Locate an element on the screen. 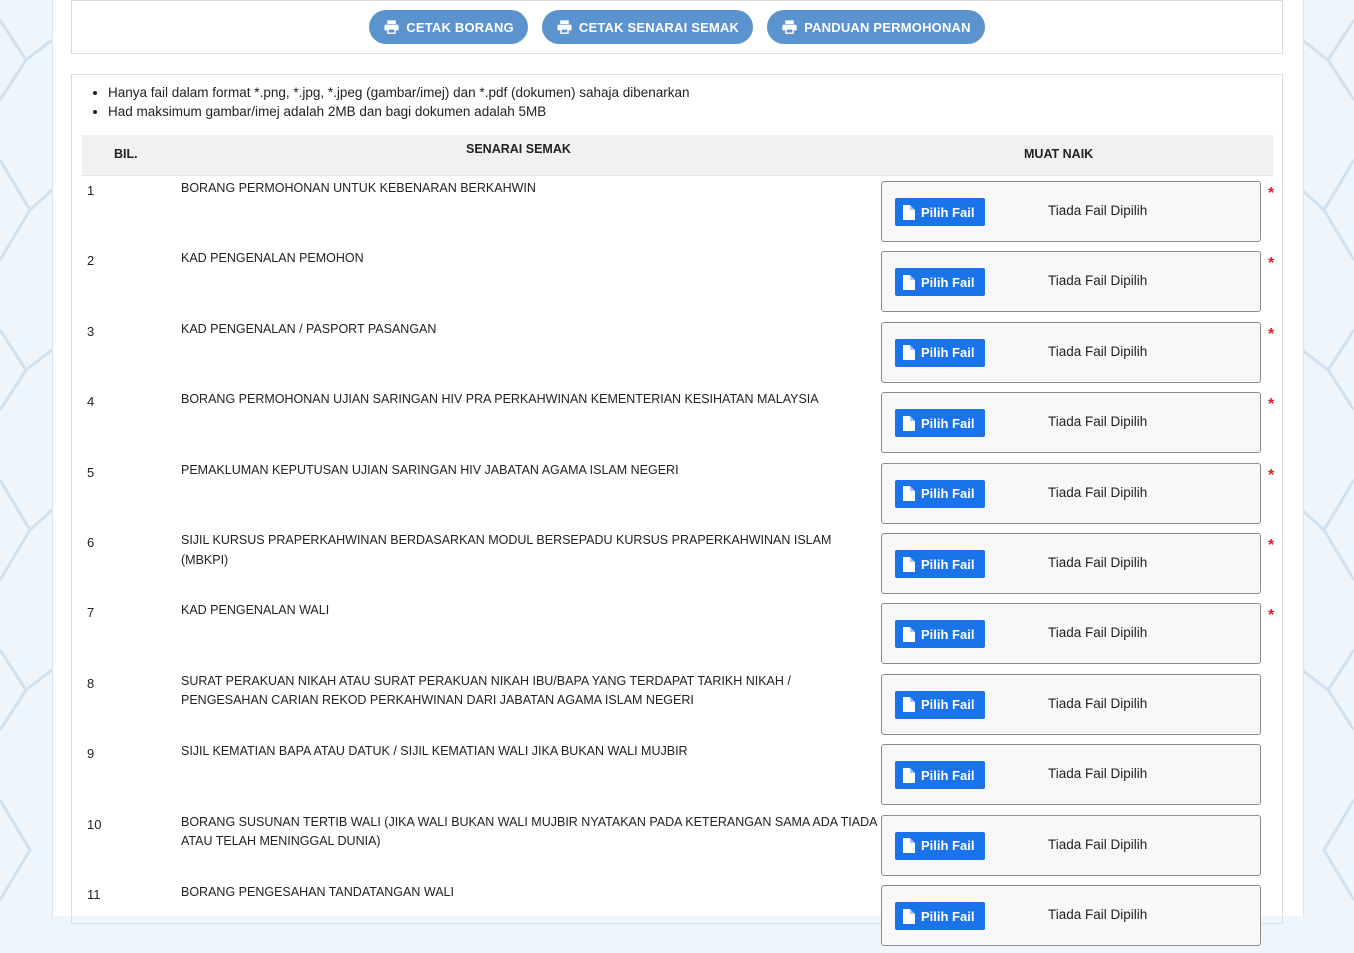 The width and height of the screenshot is (1354, 953). row-number: 1 is located at coordinates (91, 190).